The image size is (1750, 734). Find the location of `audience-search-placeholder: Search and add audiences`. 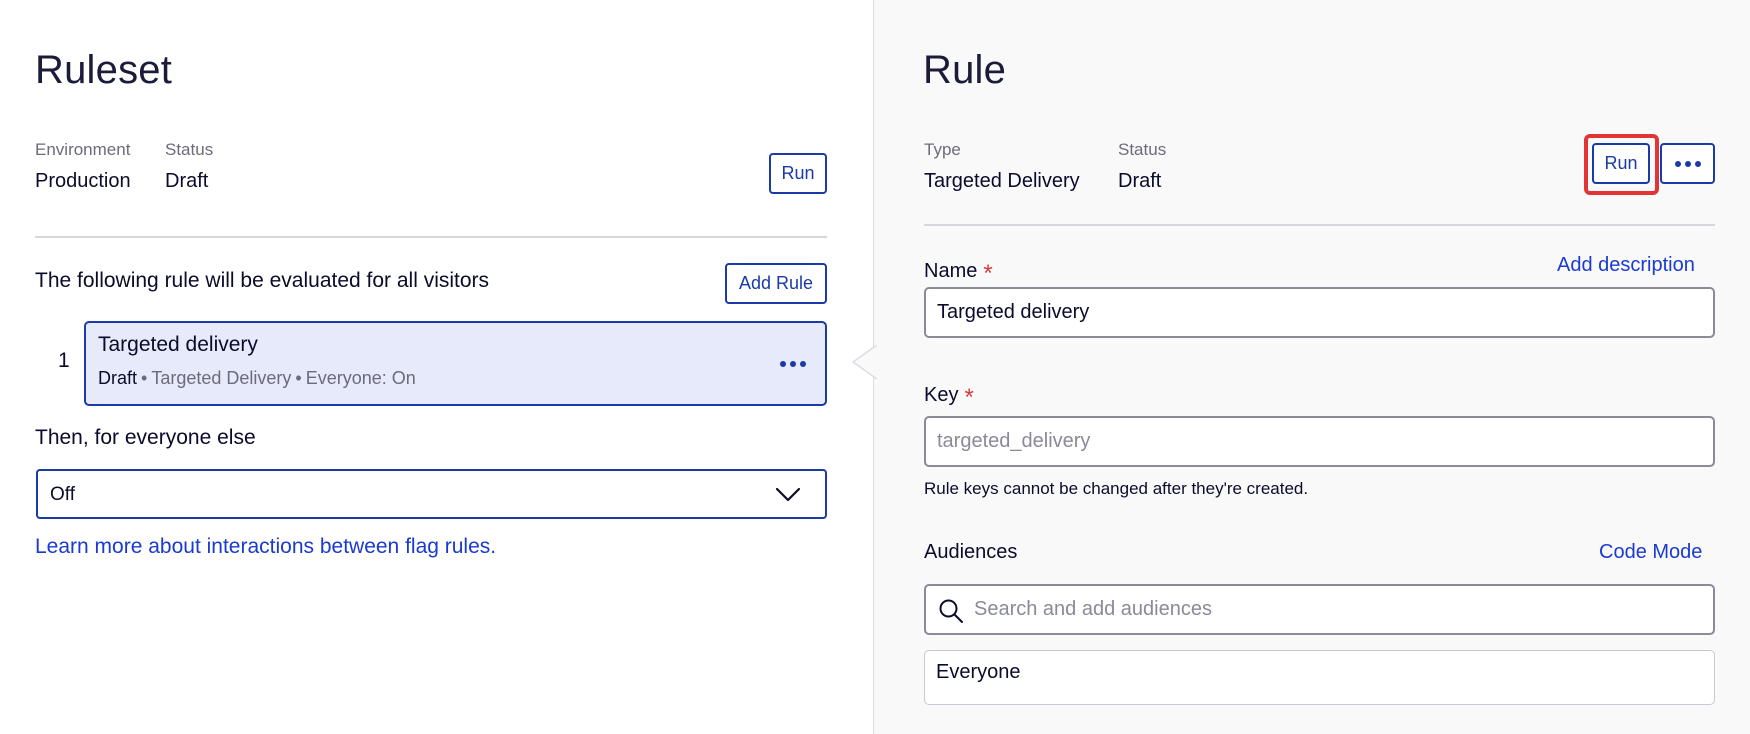

audience-search-placeholder: Search and add audiences is located at coordinates (1093, 609).